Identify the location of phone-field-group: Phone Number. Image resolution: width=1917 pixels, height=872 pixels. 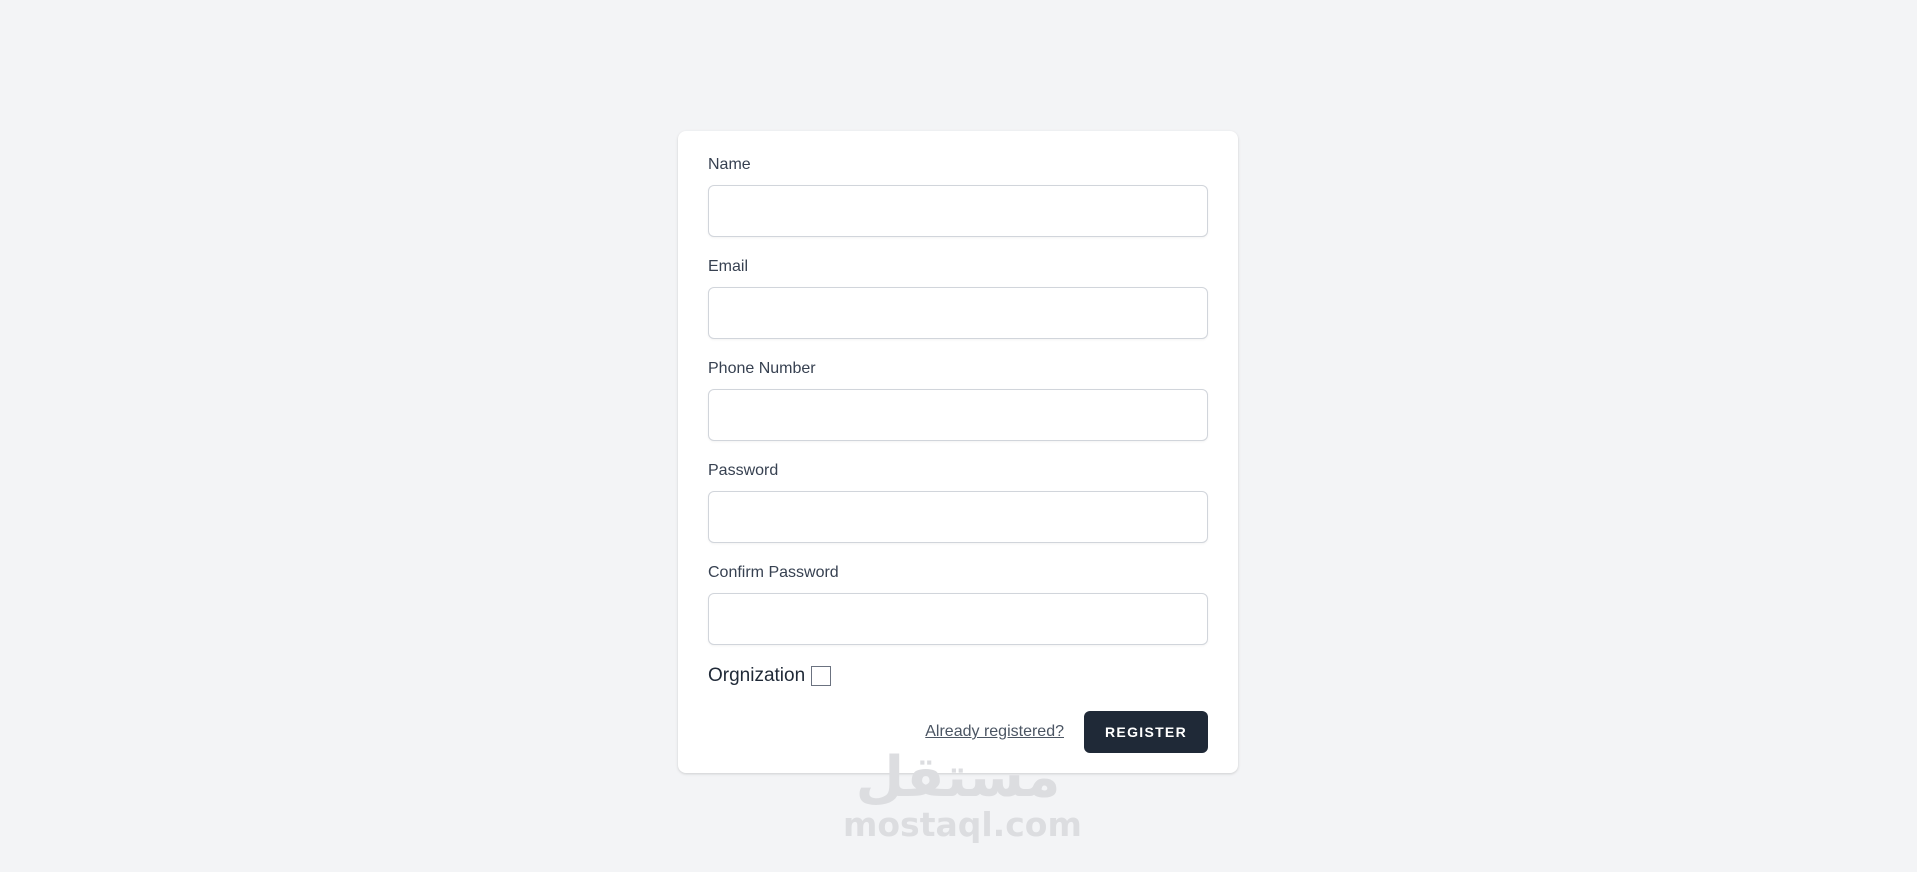
(958, 400).